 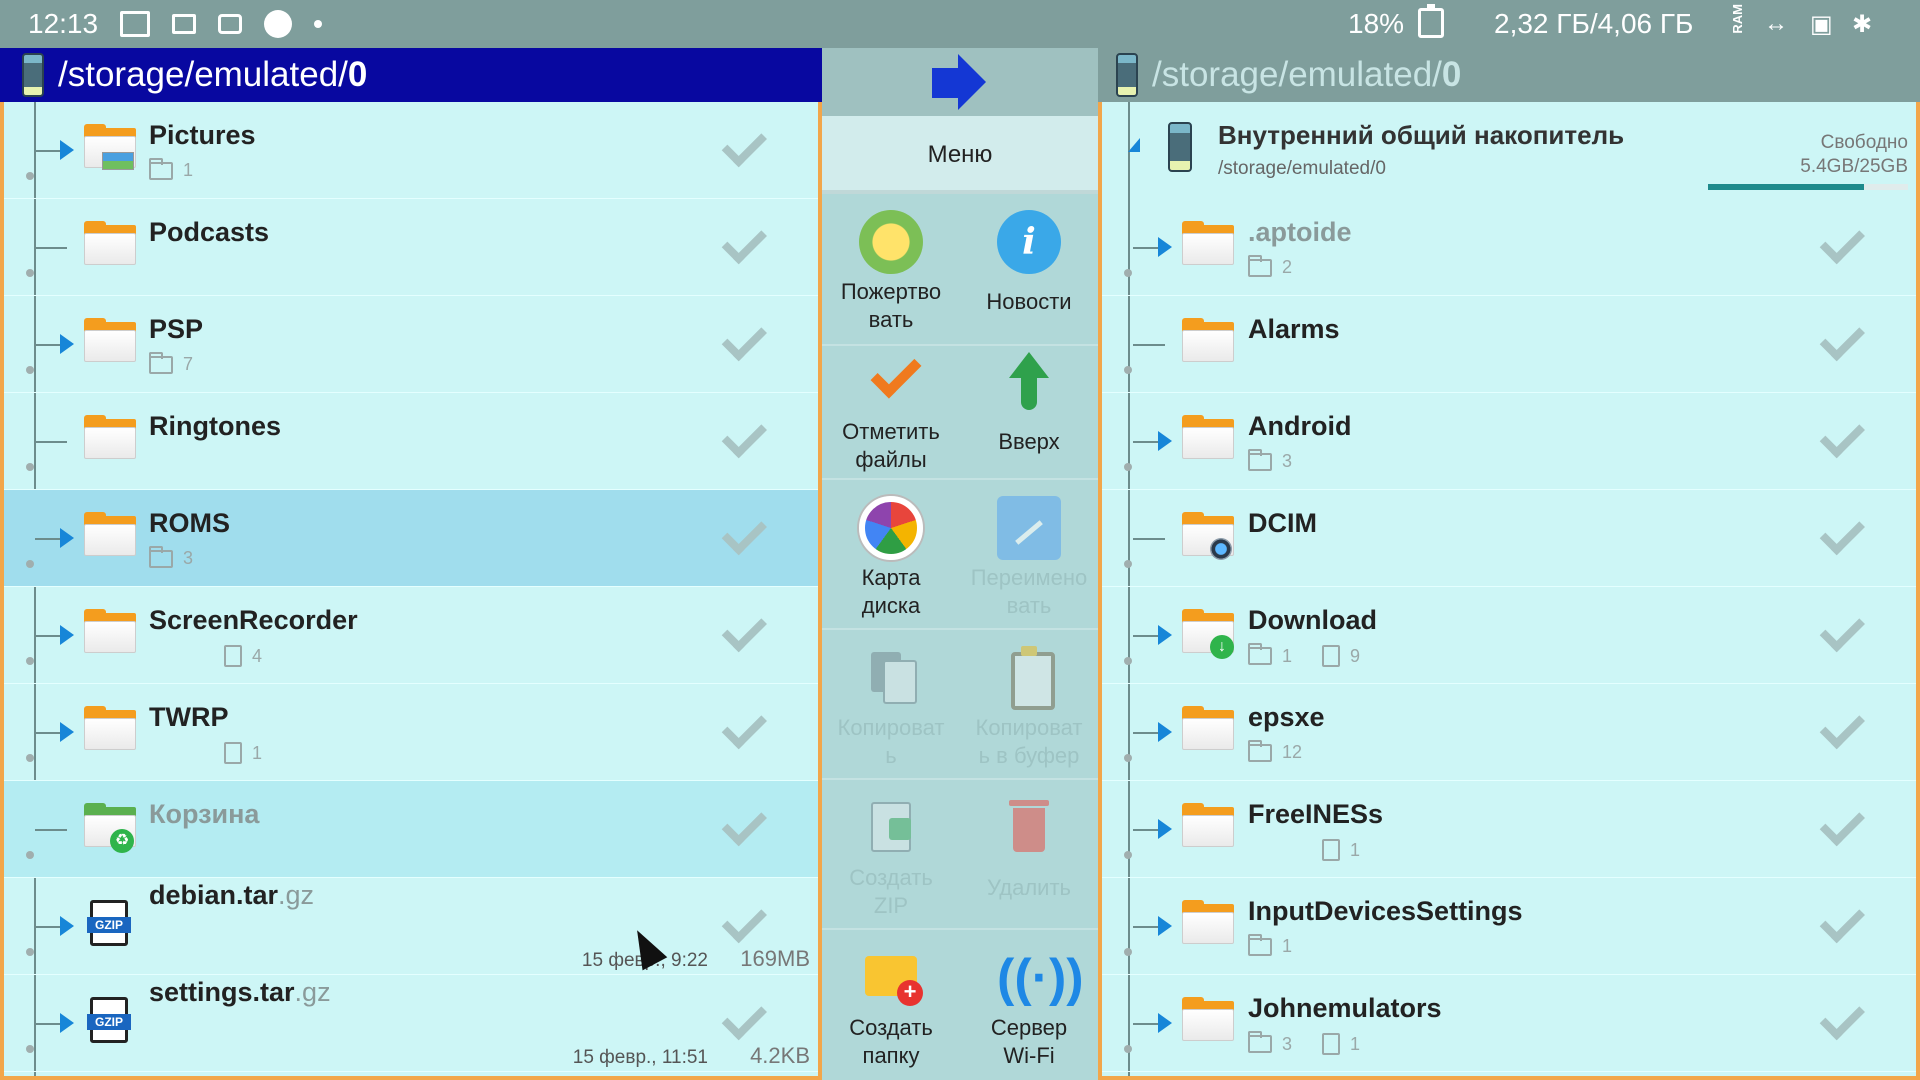 I want to click on list-item: Podcasts, so click(x=411, y=247).